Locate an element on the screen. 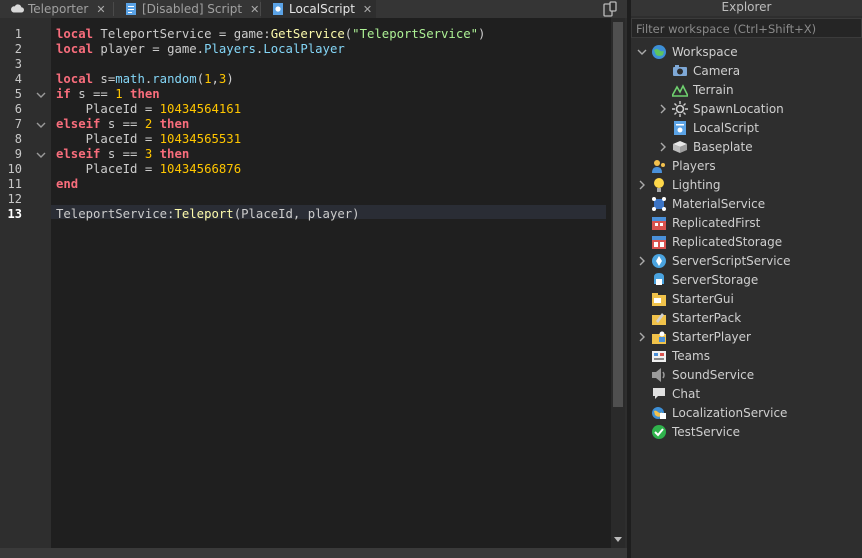 Image resolution: width=862 pixels, height=558 pixels. code-token: 10434565531 is located at coordinates (200, 139).